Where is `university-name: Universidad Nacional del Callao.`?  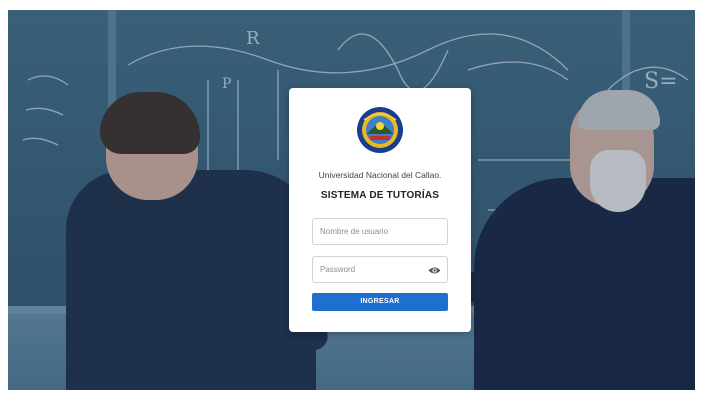
university-name: Universidad Nacional del Callao. is located at coordinates (380, 175).